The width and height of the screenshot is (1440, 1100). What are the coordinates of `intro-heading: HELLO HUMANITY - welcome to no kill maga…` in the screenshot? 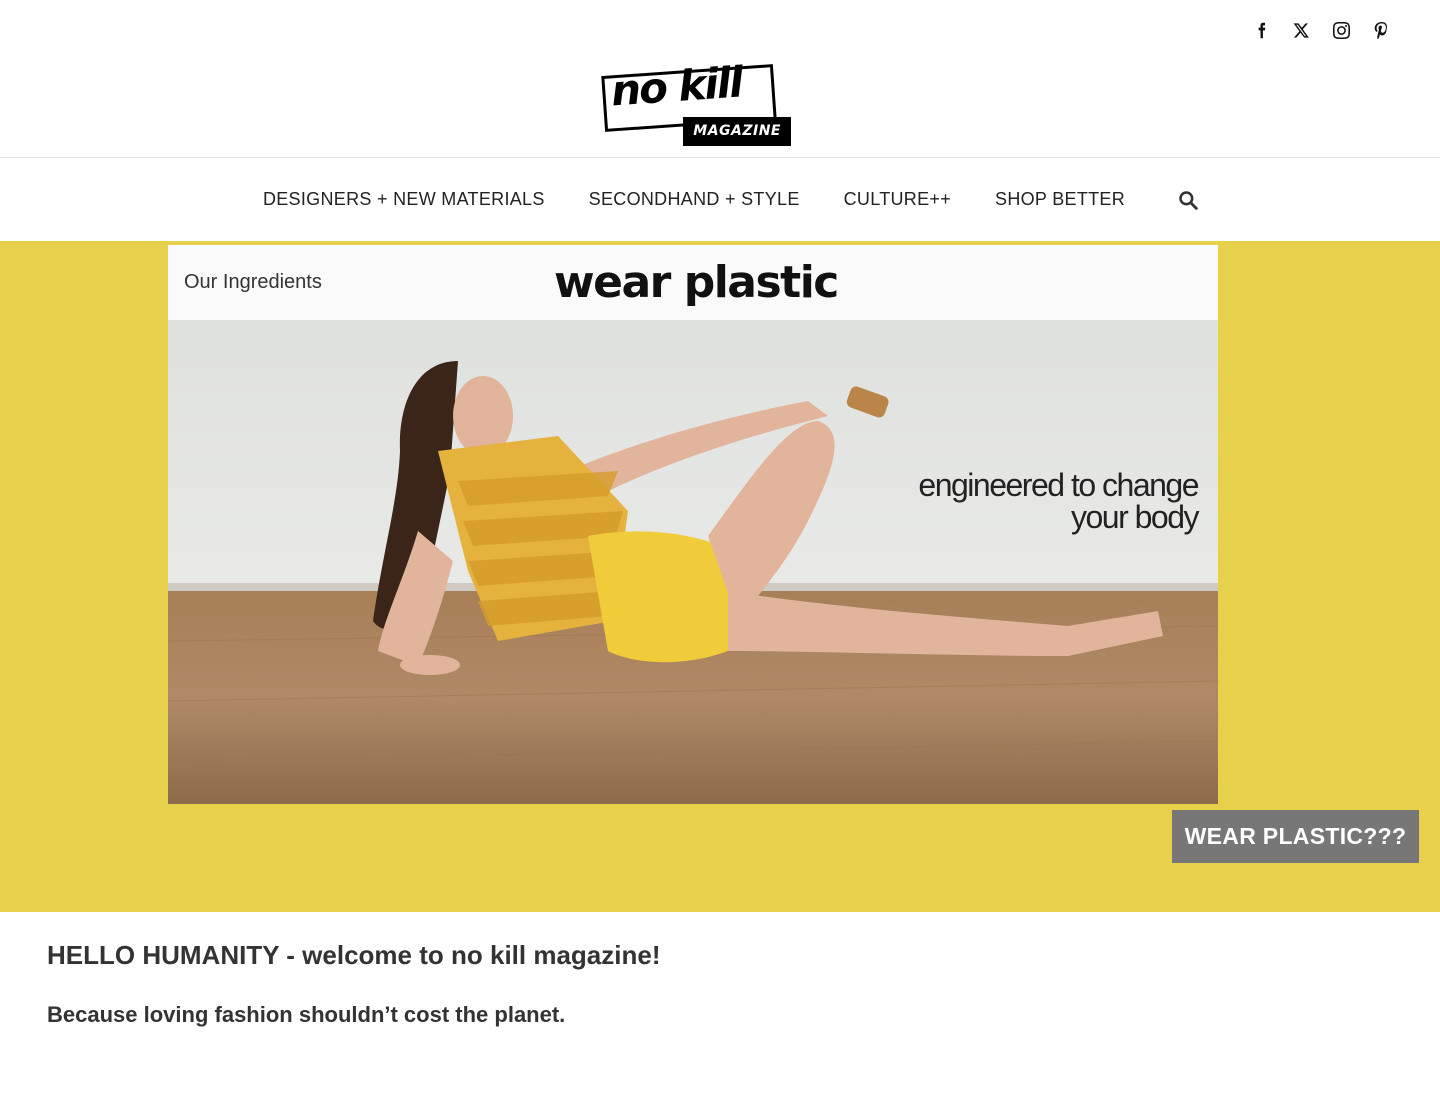 It's located at (353, 955).